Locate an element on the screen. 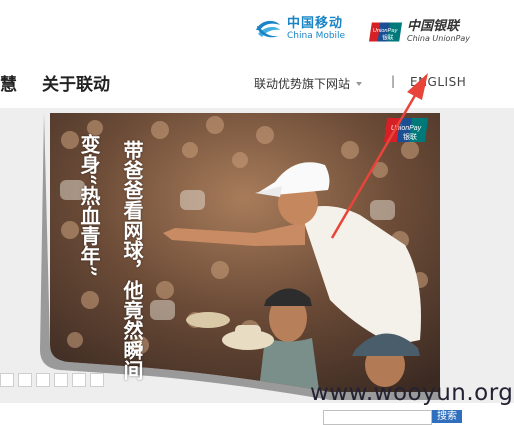 This screenshot has width=514, height=425. banner-badge-cn: 银联 is located at coordinates (410, 136).